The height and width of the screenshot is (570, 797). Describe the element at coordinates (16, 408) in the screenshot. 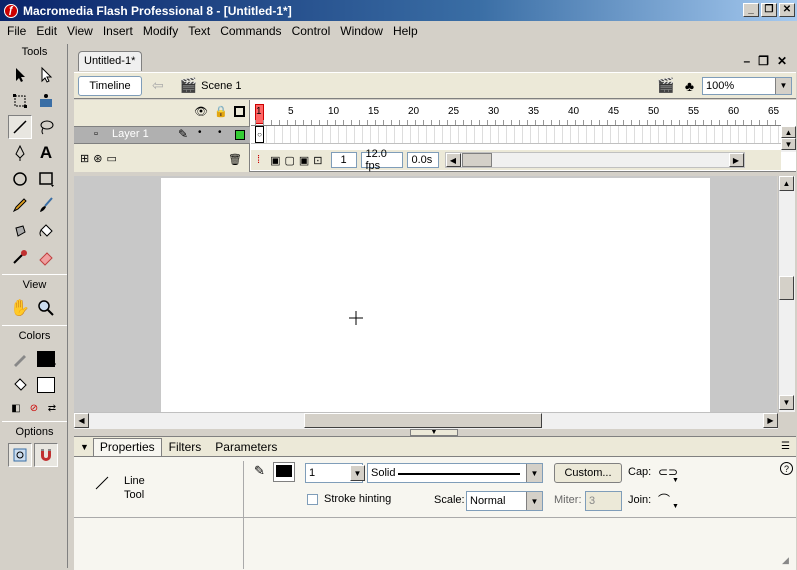

I see `black-white-icon: ◧` at that location.